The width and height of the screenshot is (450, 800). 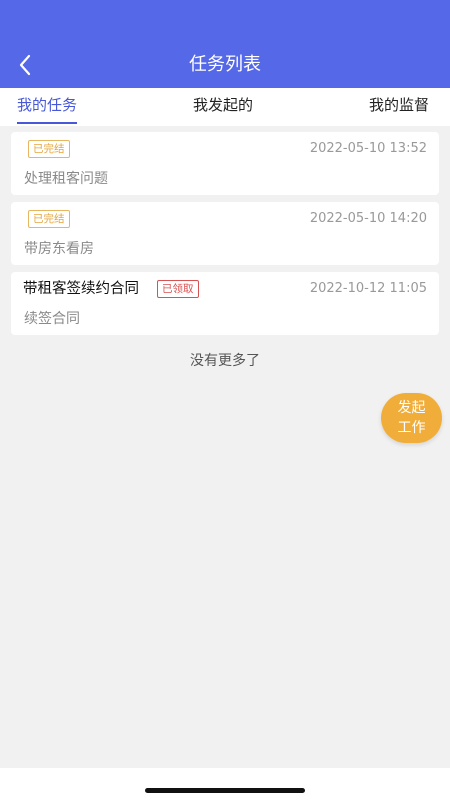 I want to click on bottom-safe-area, so click(x=225, y=784).